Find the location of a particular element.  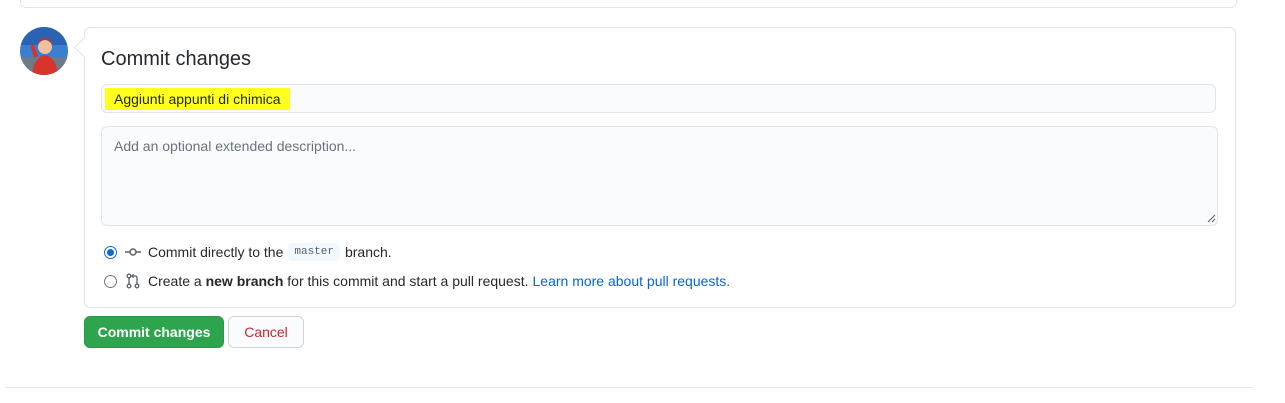

bottom-divider is located at coordinates (629, 387).